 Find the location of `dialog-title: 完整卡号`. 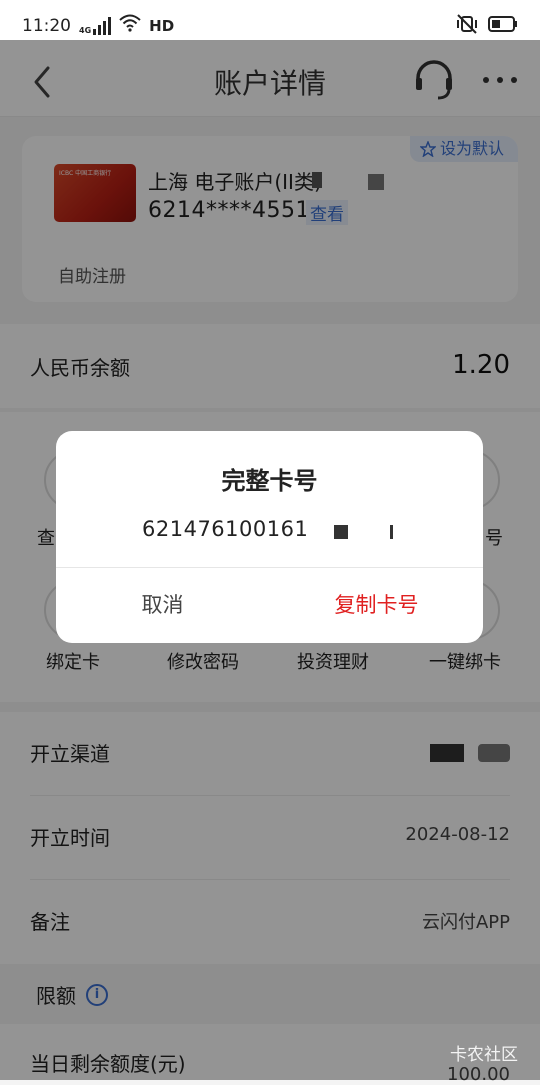

dialog-title: 完整卡号 is located at coordinates (269, 481).